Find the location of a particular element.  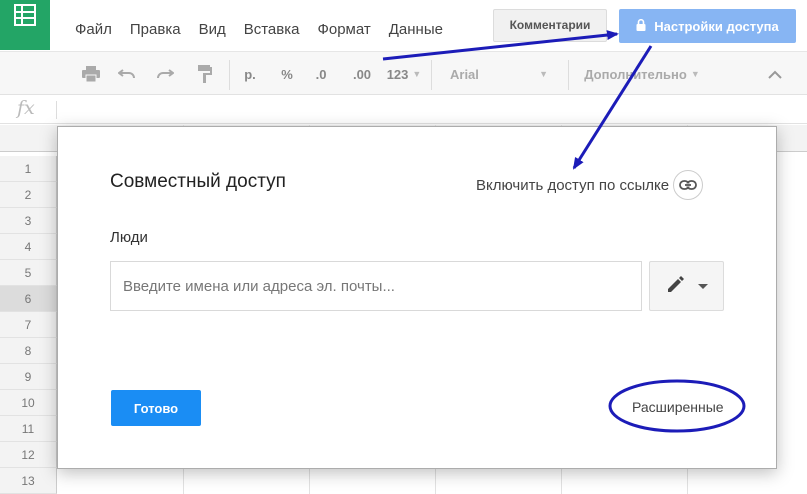

done-button: Готово is located at coordinates (156, 408).